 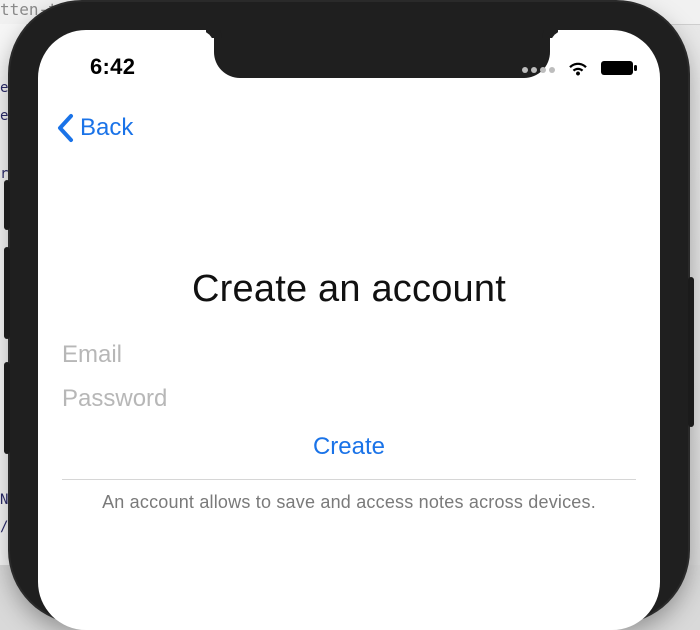 I want to click on back-label: Back, so click(x=107, y=127).